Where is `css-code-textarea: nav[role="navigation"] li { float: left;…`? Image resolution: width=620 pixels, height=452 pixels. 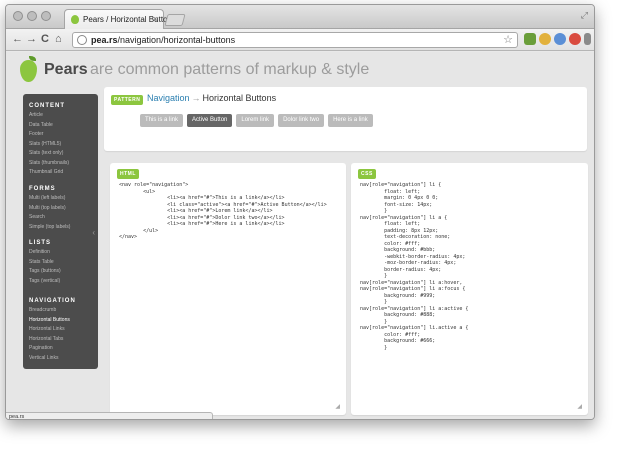
css-code-textarea: nav[role="navigation"] li { float: left;… is located at coordinates (414, 266).